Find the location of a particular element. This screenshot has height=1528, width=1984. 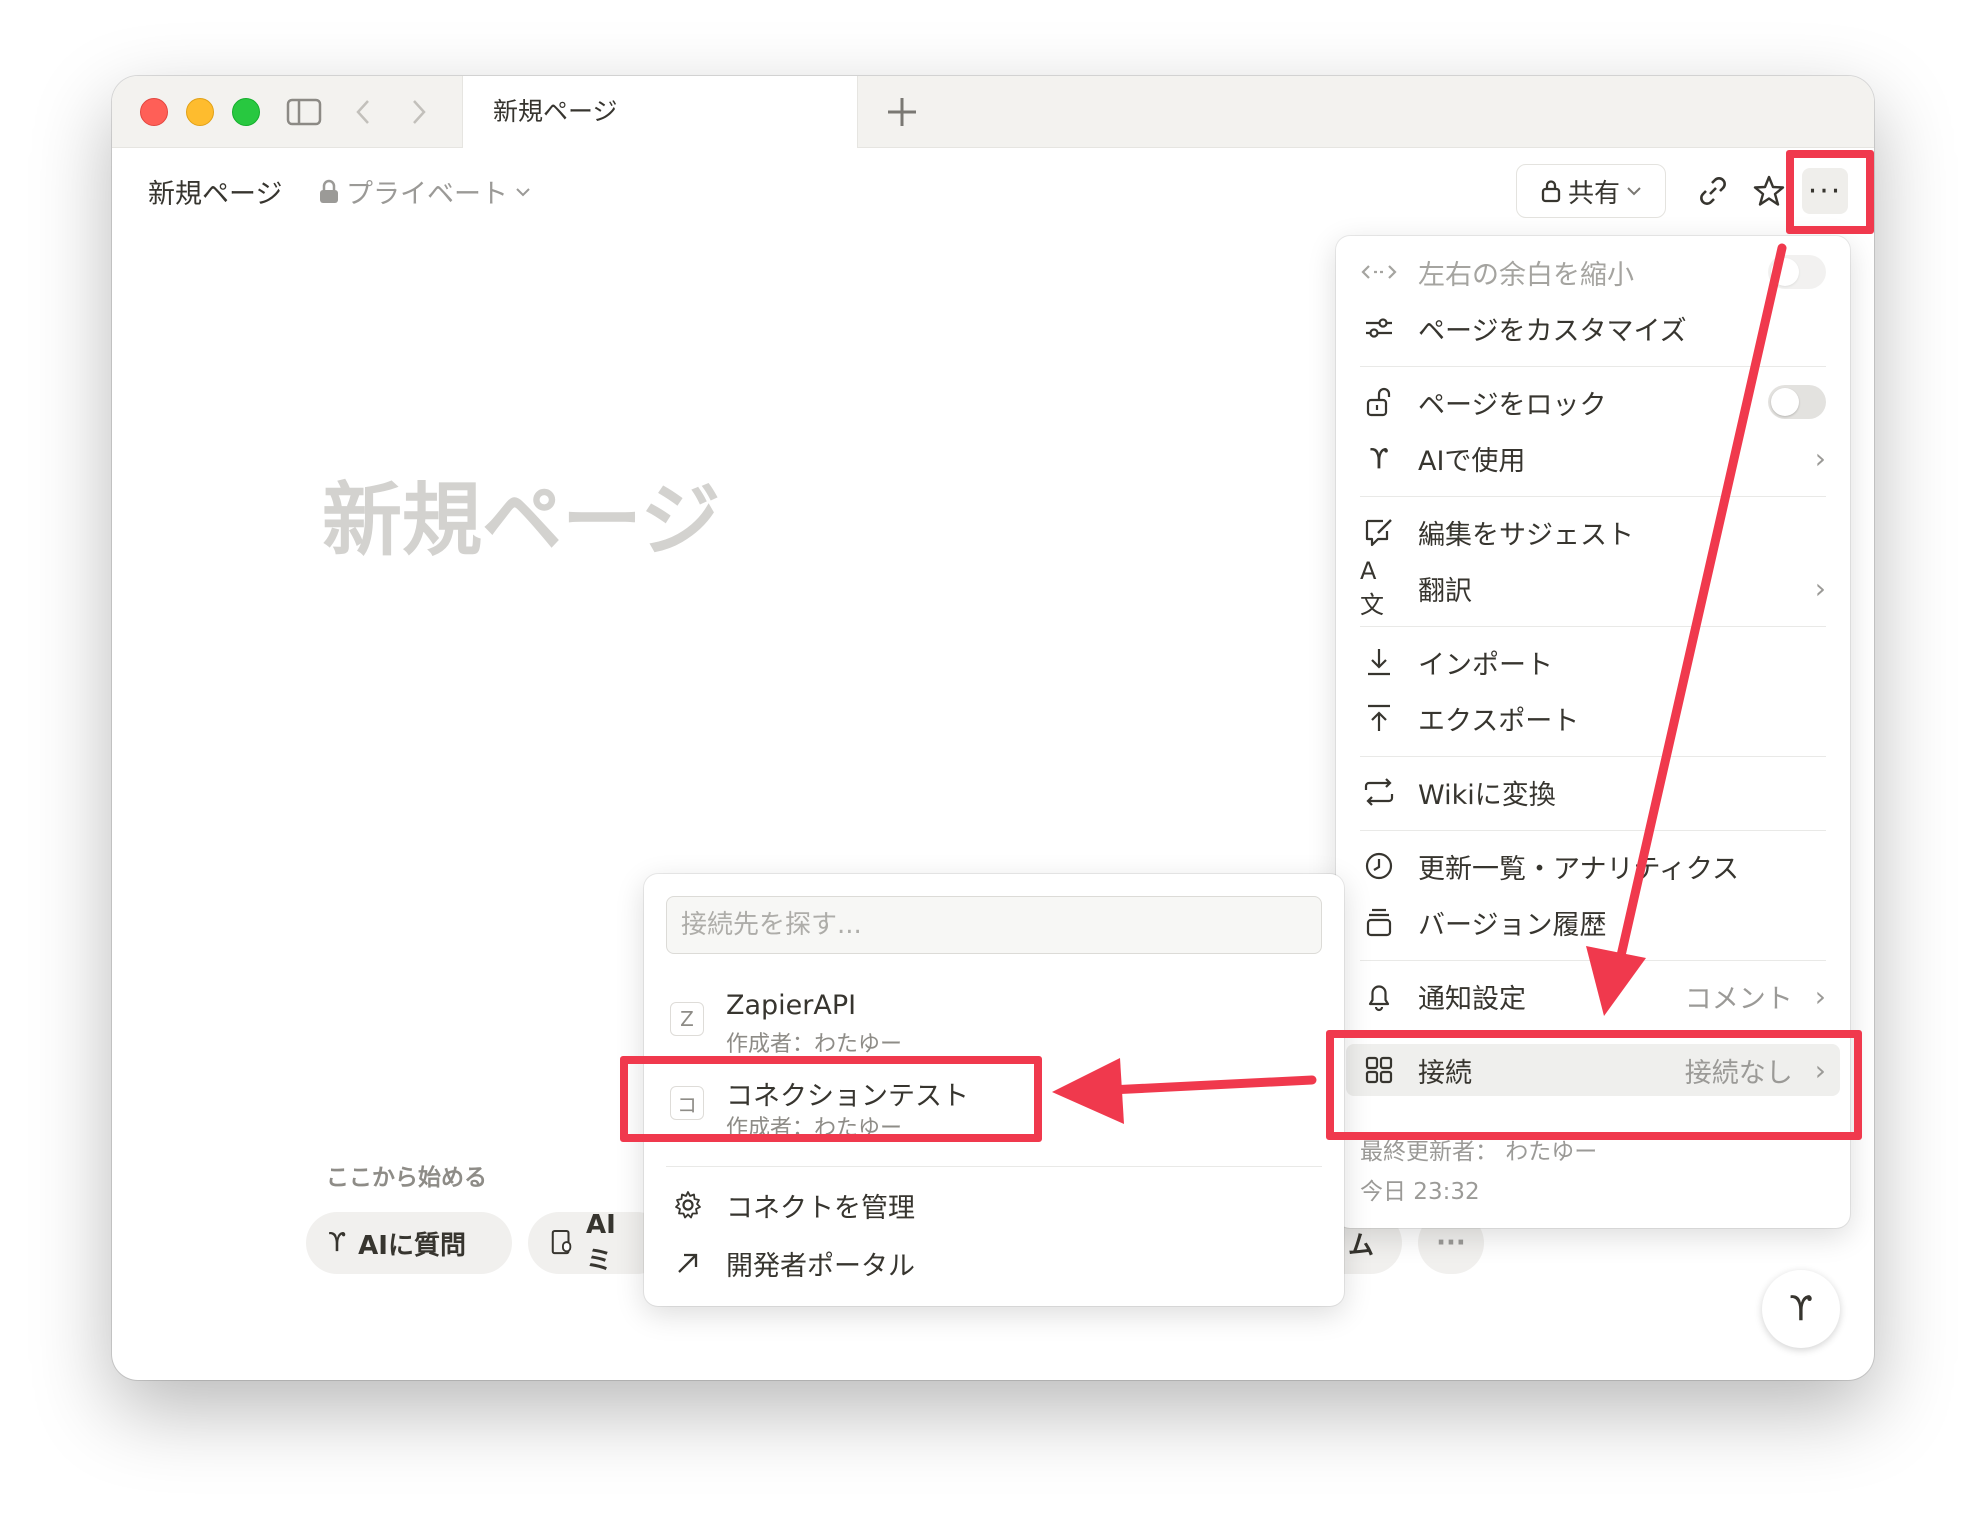

narrow-margins-toggle is located at coordinates (1797, 272).